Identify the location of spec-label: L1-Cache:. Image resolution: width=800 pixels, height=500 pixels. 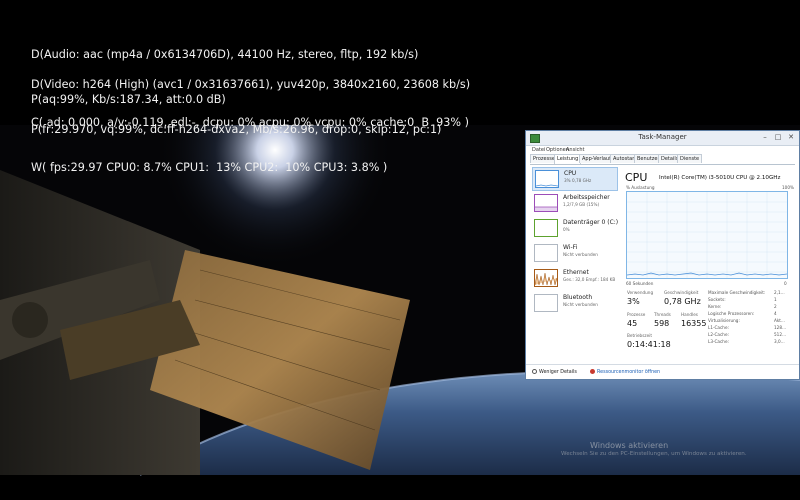
(718, 327).